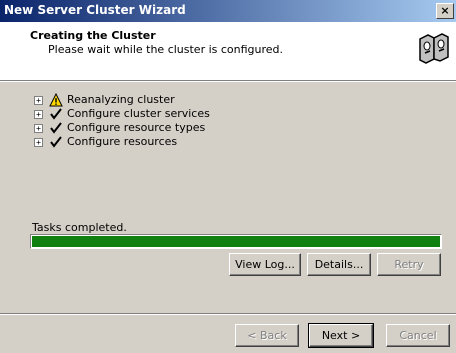 This screenshot has height=353, width=456. I want to click on progress-bar-fill, so click(236, 241).